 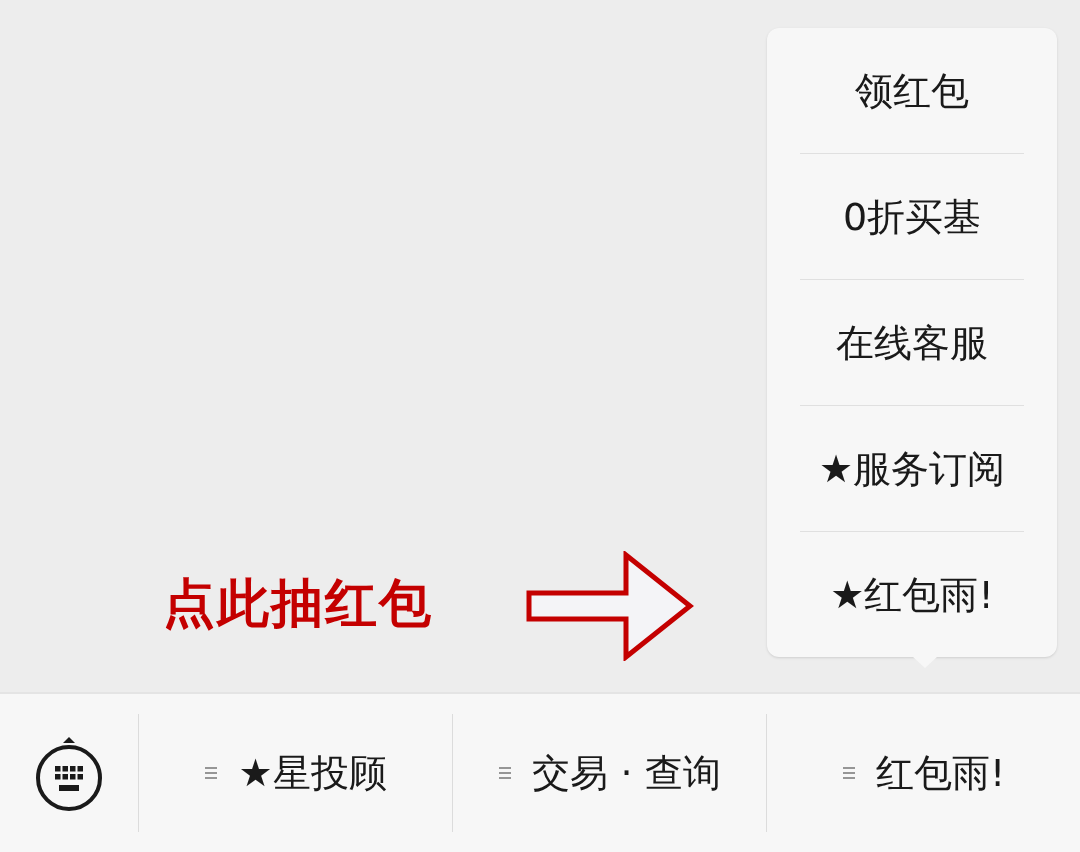 What do you see at coordinates (912, 90) in the screenshot?
I see `popup-menu-item: 领红包` at bounding box center [912, 90].